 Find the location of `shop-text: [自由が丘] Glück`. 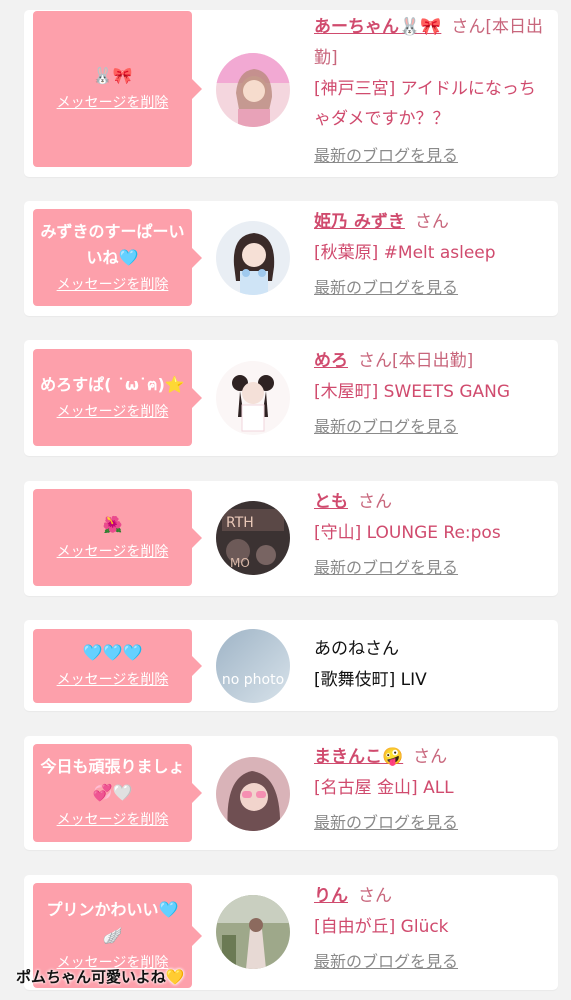

shop-text: [自由が丘] Glück is located at coordinates (381, 927).